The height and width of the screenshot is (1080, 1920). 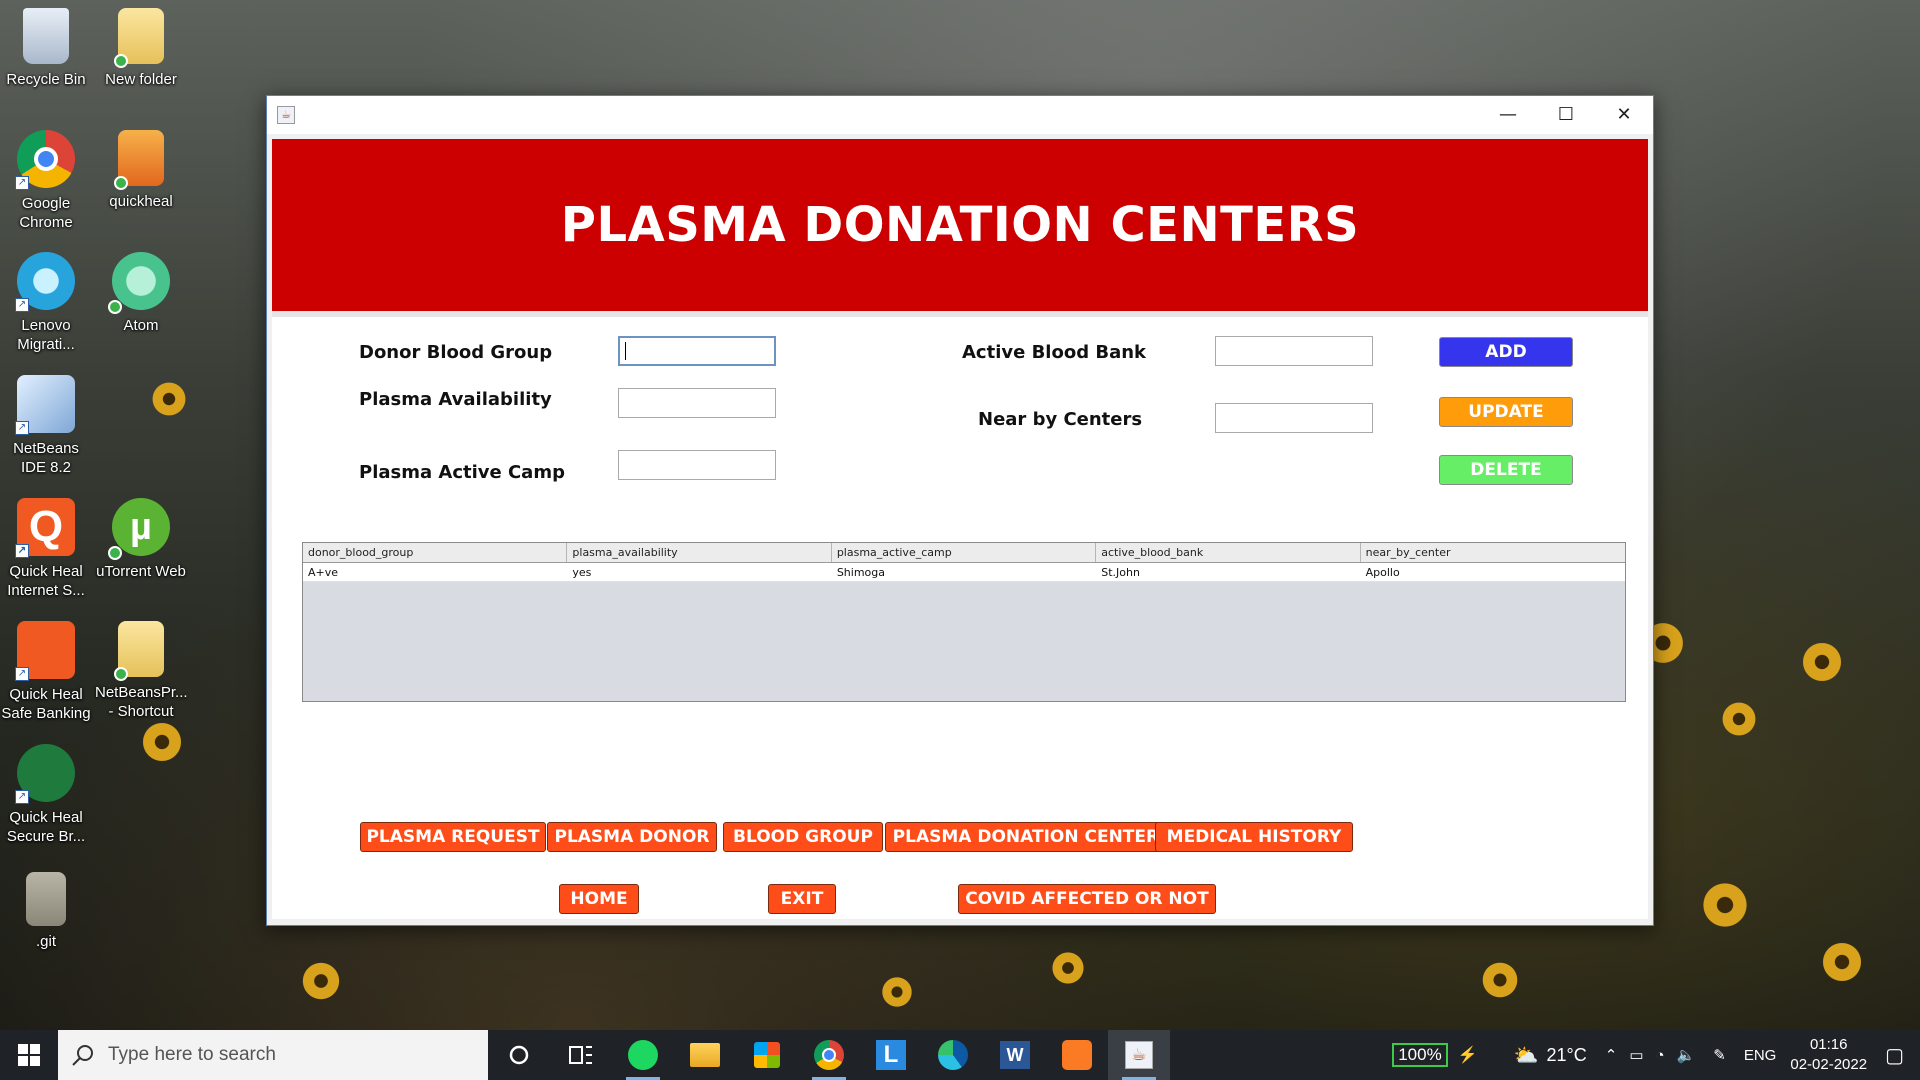 What do you see at coordinates (1032, 837) in the screenshot?
I see `plasma-donation-centers-button: PLASMA DONATION CENTERS` at bounding box center [1032, 837].